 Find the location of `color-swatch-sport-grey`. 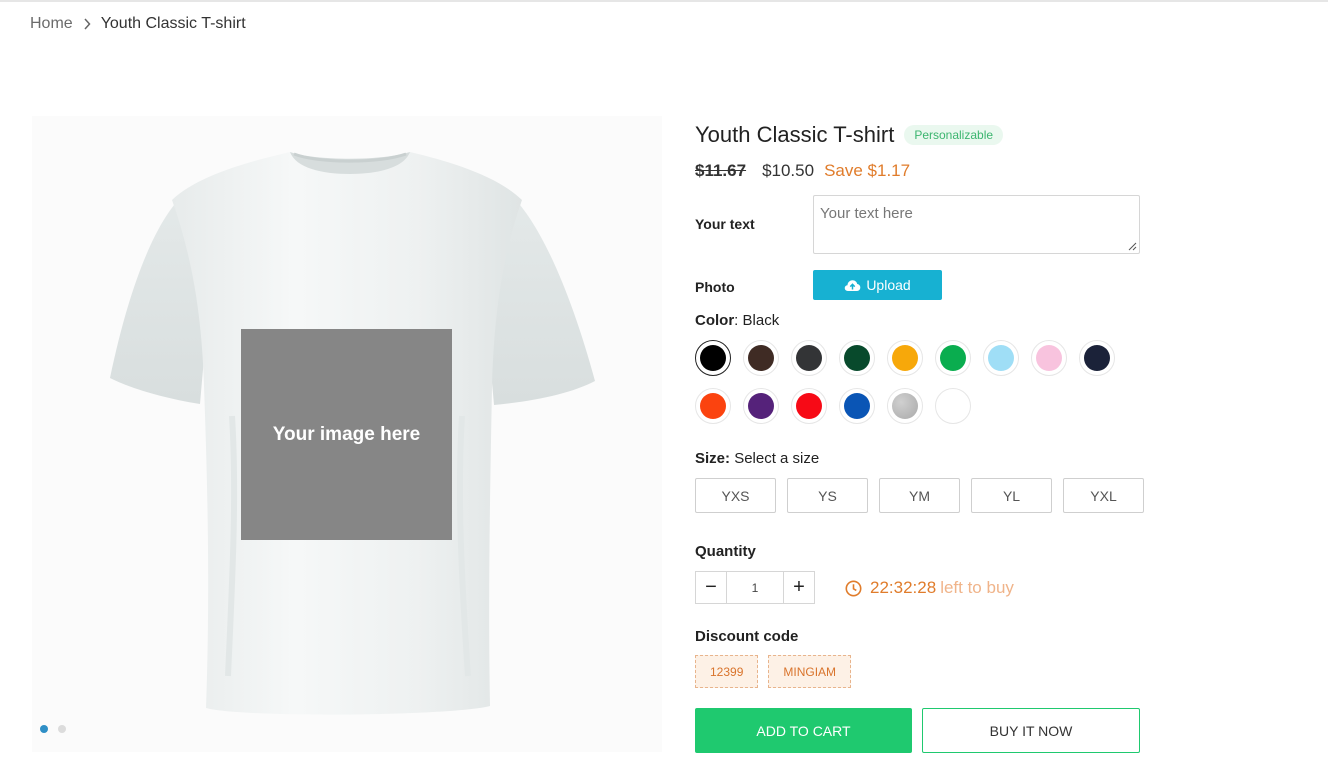

color-swatch-sport-grey is located at coordinates (905, 406).